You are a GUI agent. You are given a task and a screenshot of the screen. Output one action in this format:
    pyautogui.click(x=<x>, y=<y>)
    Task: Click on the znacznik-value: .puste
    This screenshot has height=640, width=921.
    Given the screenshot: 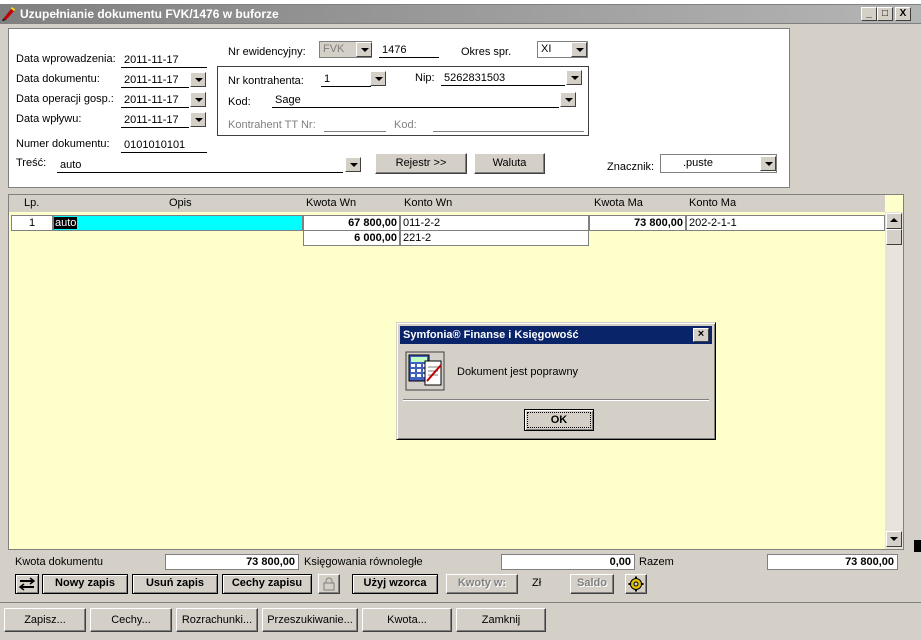 What is the action you would take?
    pyautogui.click(x=698, y=163)
    